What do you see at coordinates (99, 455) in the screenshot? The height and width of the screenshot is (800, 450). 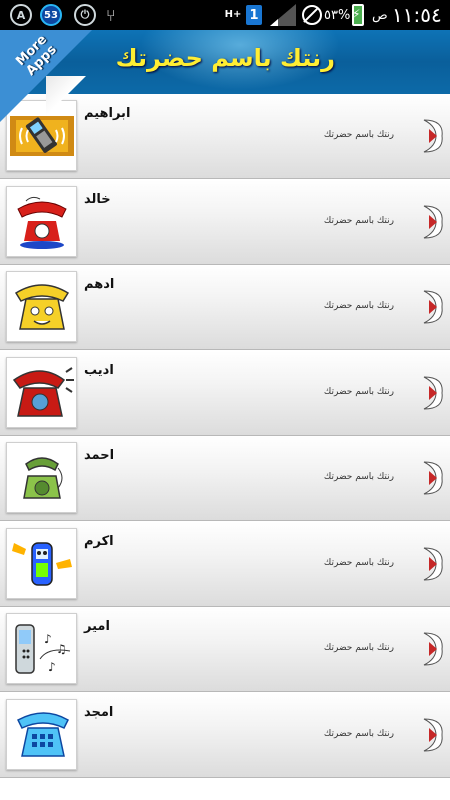 I see `contact-name: احمد` at bounding box center [99, 455].